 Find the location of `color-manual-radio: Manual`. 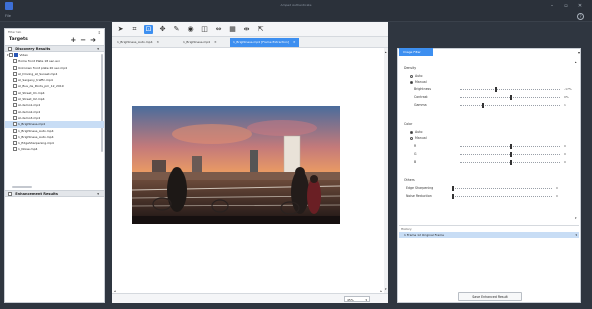

color-manual-radio: Manual is located at coordinates (418, 138).